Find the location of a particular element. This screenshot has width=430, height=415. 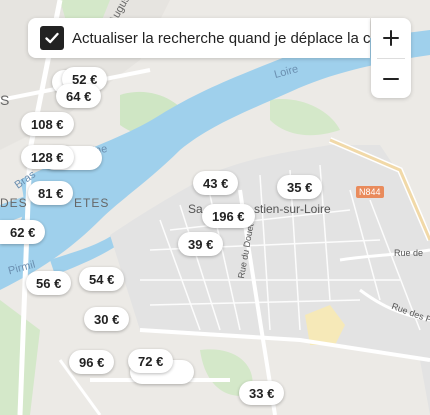

price-marker: 33 € is located at coordinates (262, 393).